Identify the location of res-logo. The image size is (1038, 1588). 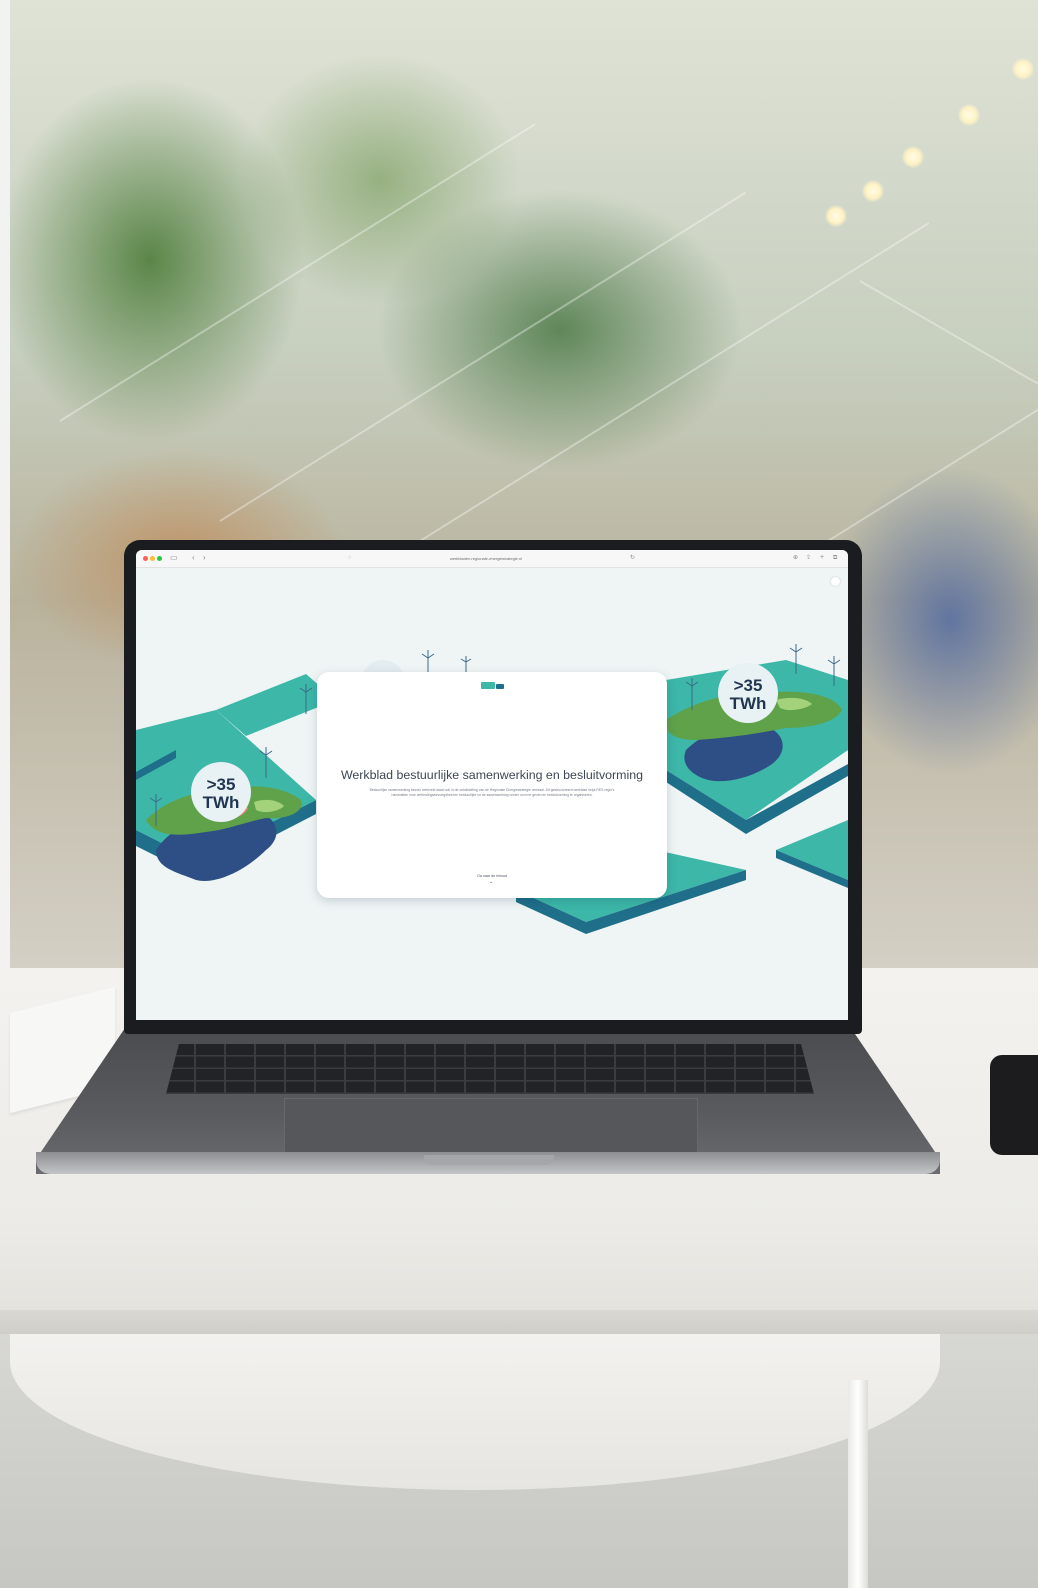
(492, 685).